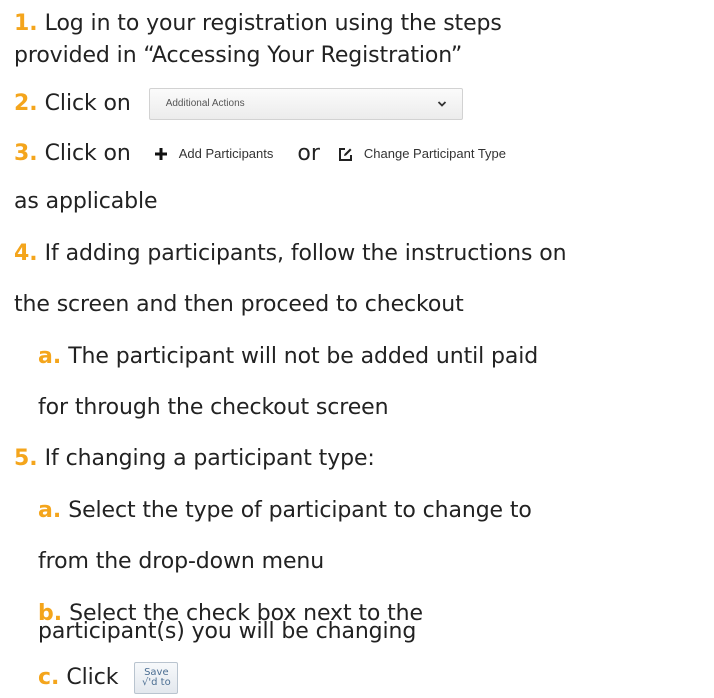  What do you see at coordinates (156, 682) in the screenshot?
I see `save-sublabel: √'d to` at bounding box center [156, 682].